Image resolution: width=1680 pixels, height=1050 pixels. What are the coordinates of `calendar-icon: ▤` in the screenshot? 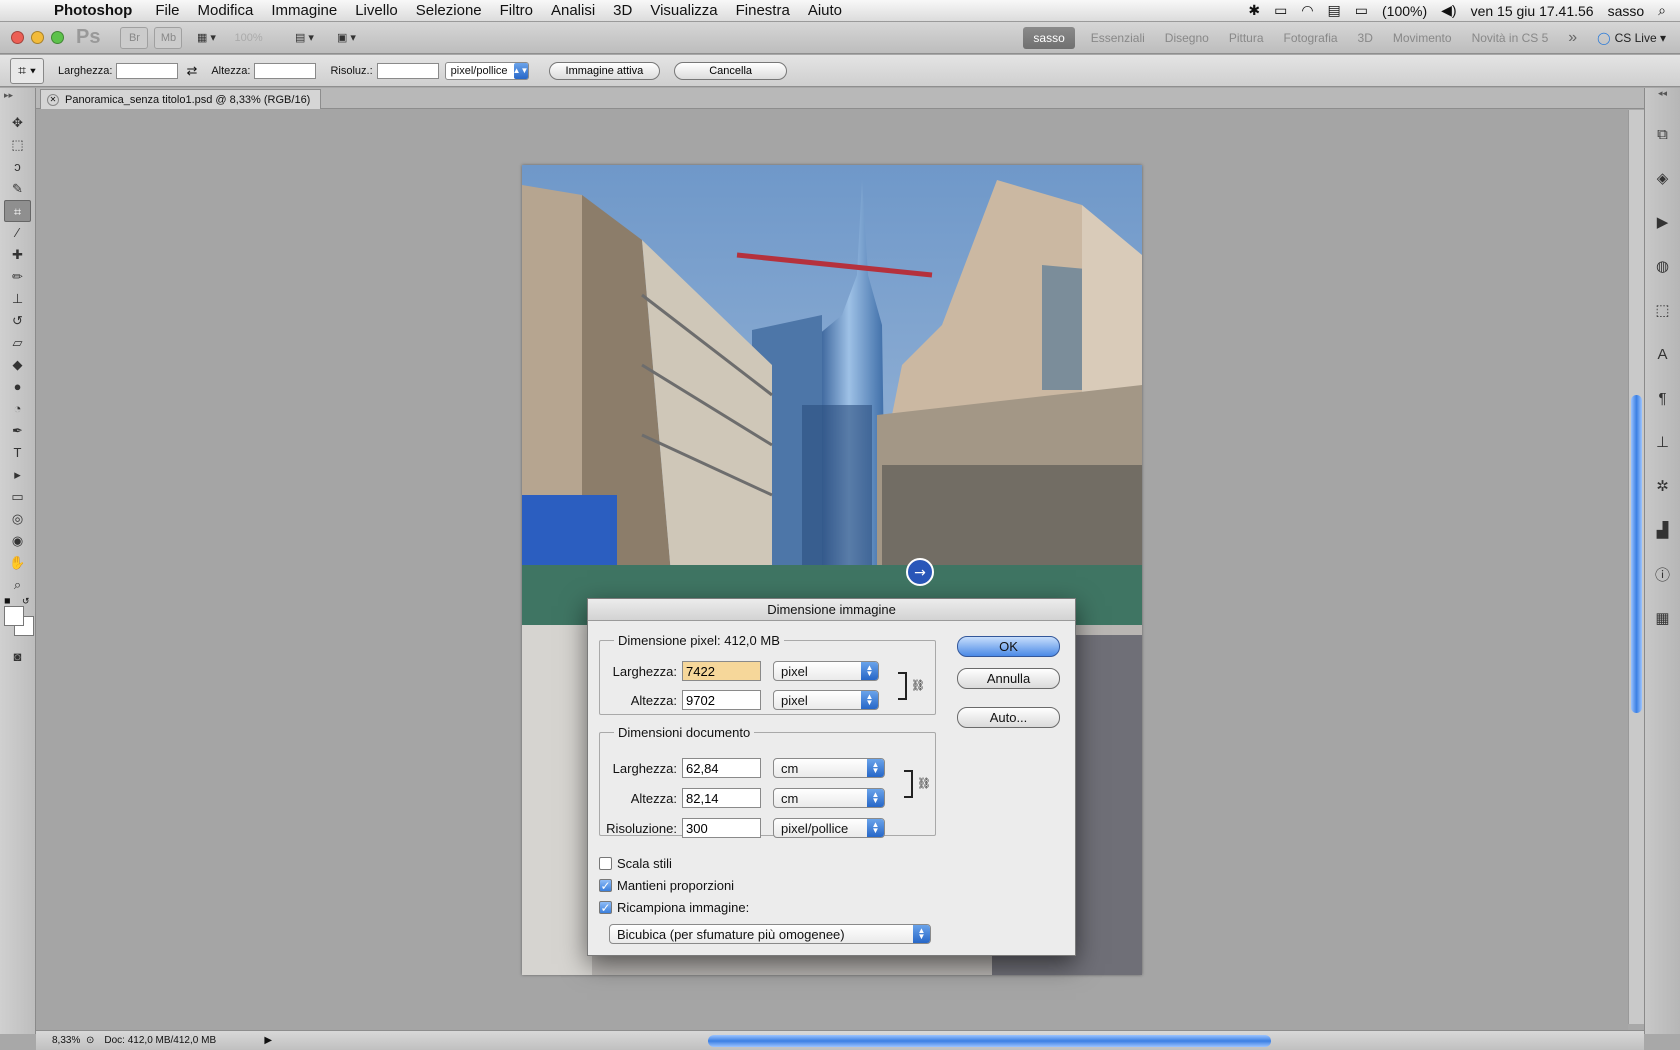 It's located at (1334, 10).